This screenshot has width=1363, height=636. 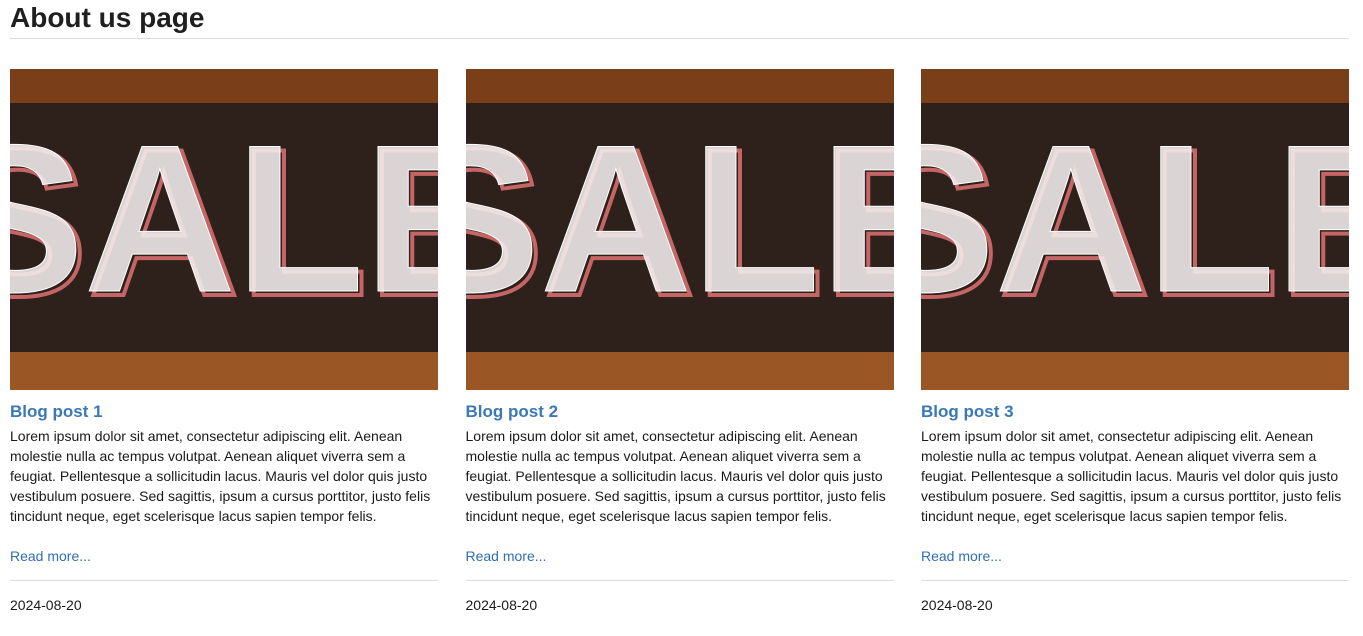 I want to click on post-title: Blog post 1, so click(x=224, y=412).